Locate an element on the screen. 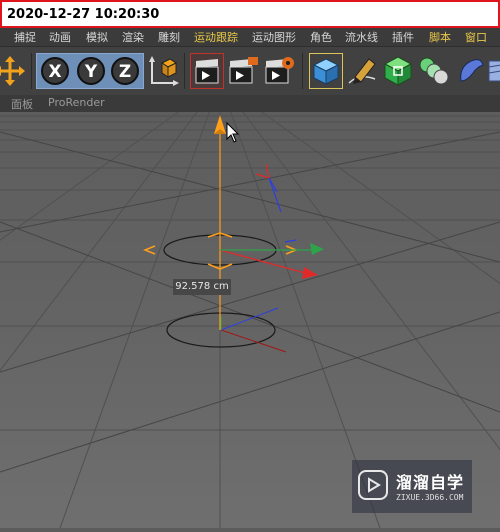 The height and width of the screenshot is (532, 500). move-icon is located at coordinates (12, 71).